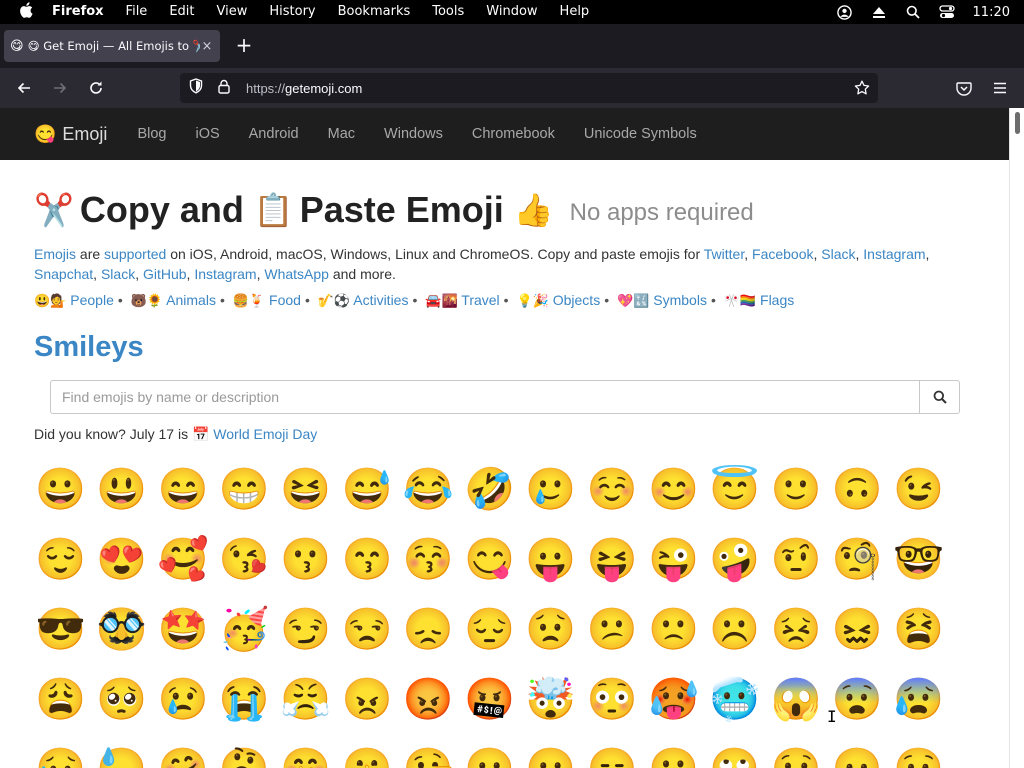 This screenshot has width=1024, height=768. Describe the element at coordinates (738, 559) in the screenshot. I see `emoji-item: 🤪` at that location.